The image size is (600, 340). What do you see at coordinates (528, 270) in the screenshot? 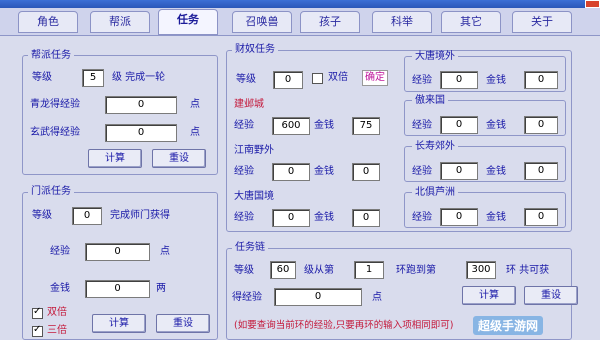
I see `chain-total-label: 环 共可获` at bounding box center [528, 270].